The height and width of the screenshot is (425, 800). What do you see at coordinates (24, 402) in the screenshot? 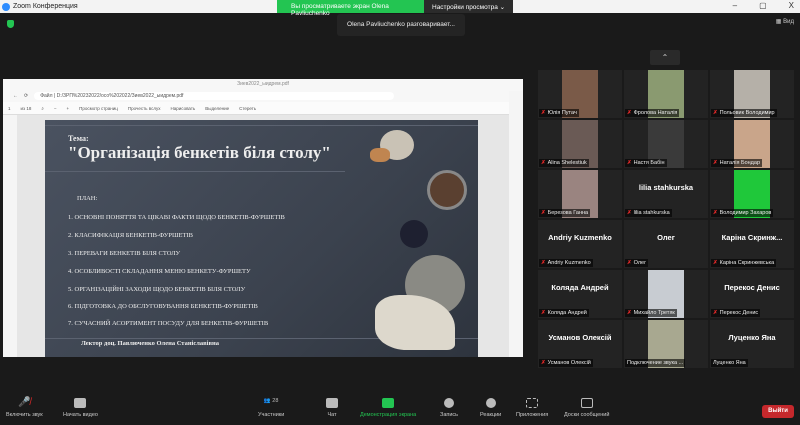
I see `muted-mic-icon: 🎤̸` at bounding box center [24, 402].